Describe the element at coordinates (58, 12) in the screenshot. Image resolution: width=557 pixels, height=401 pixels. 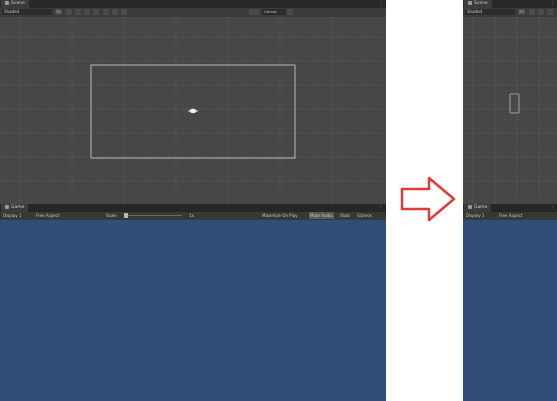
I see `2d-toggle-button: 2D` at that location.